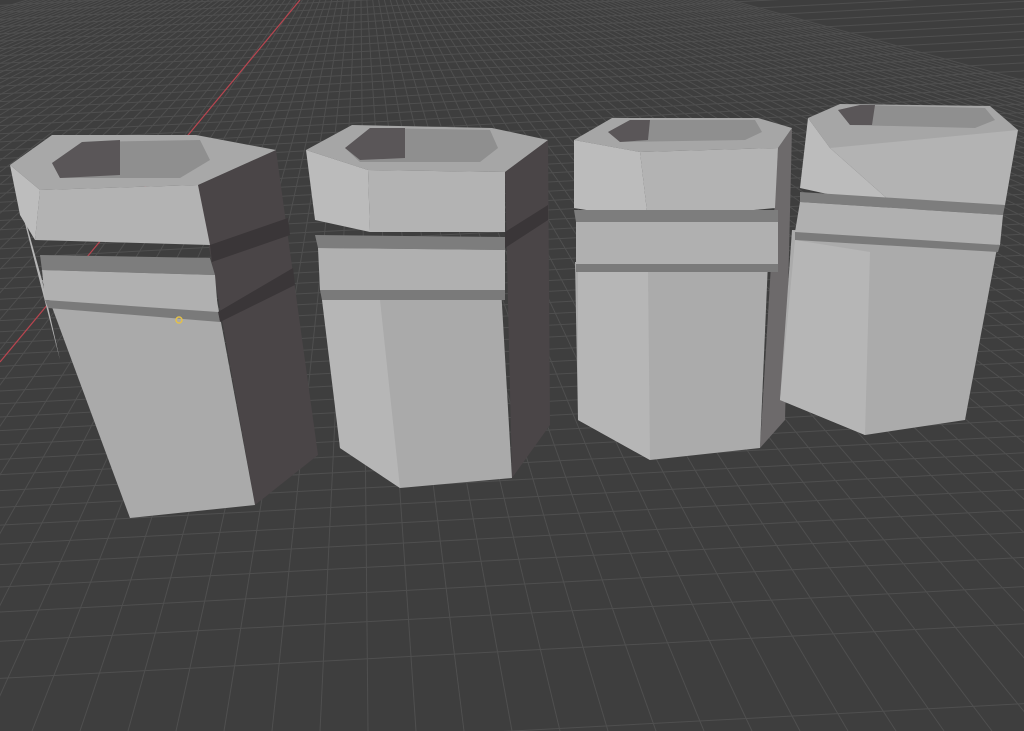  Describe the element at coordinates (677, 243) in the screenshot. I see `object-3-band` at that location.